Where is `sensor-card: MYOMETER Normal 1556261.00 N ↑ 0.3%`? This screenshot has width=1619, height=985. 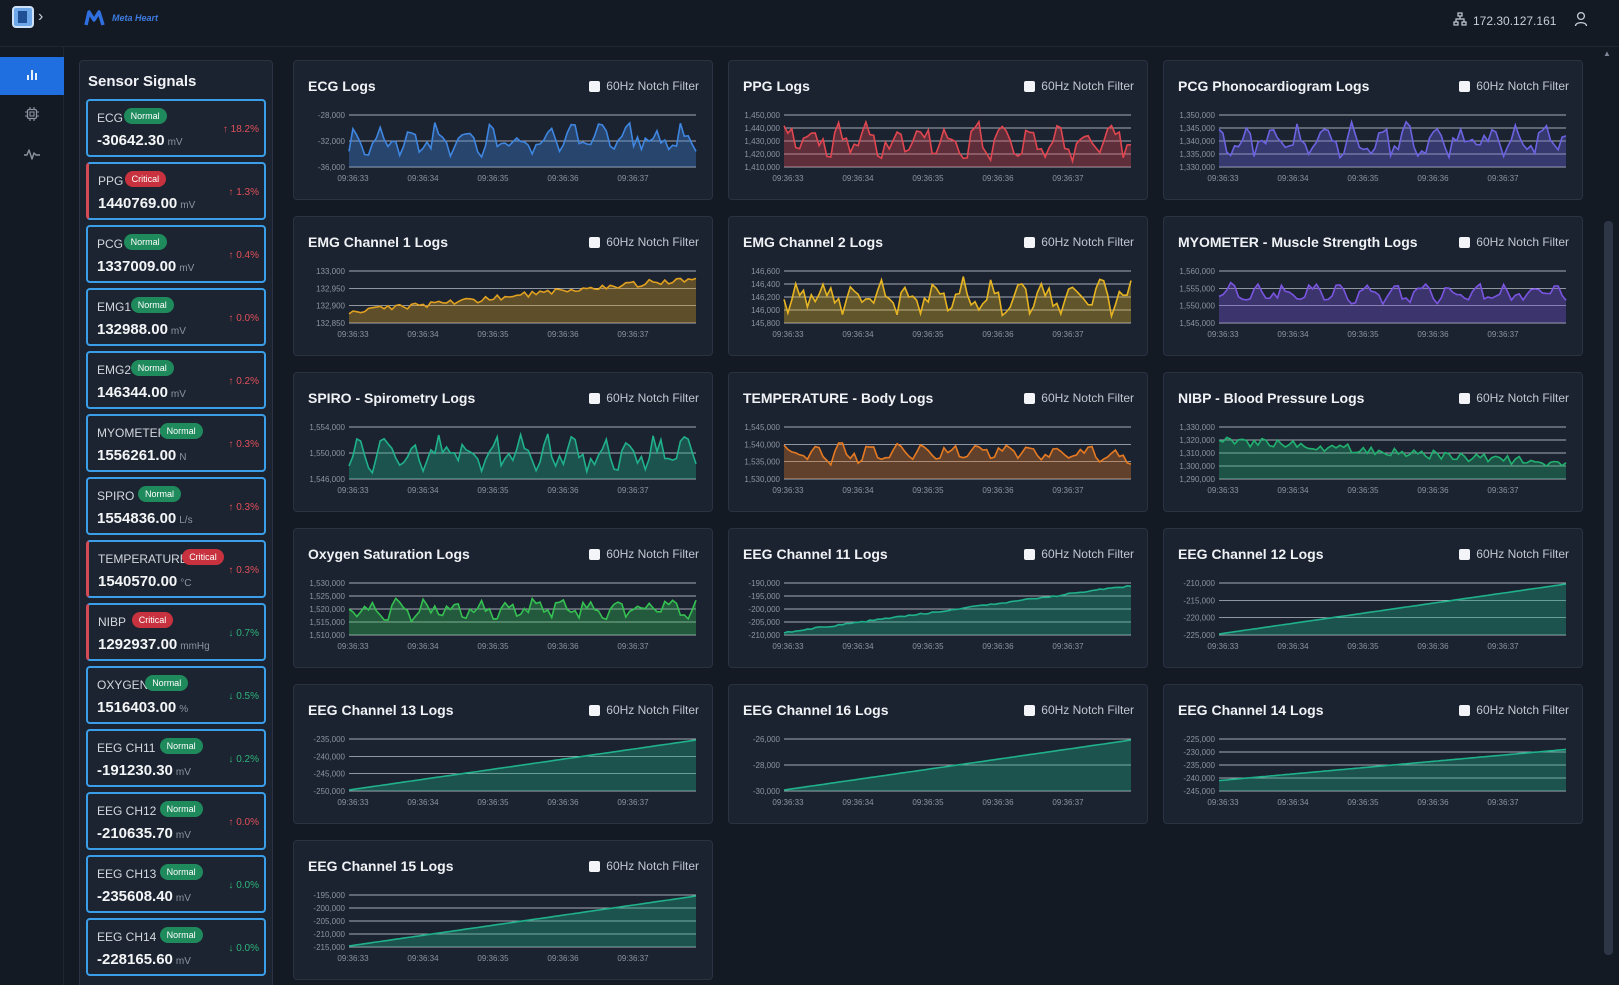
sensor-card: MYOMETER Normal 1556261.00 N ↑ 0.3% is located at coordinates (176, 443).